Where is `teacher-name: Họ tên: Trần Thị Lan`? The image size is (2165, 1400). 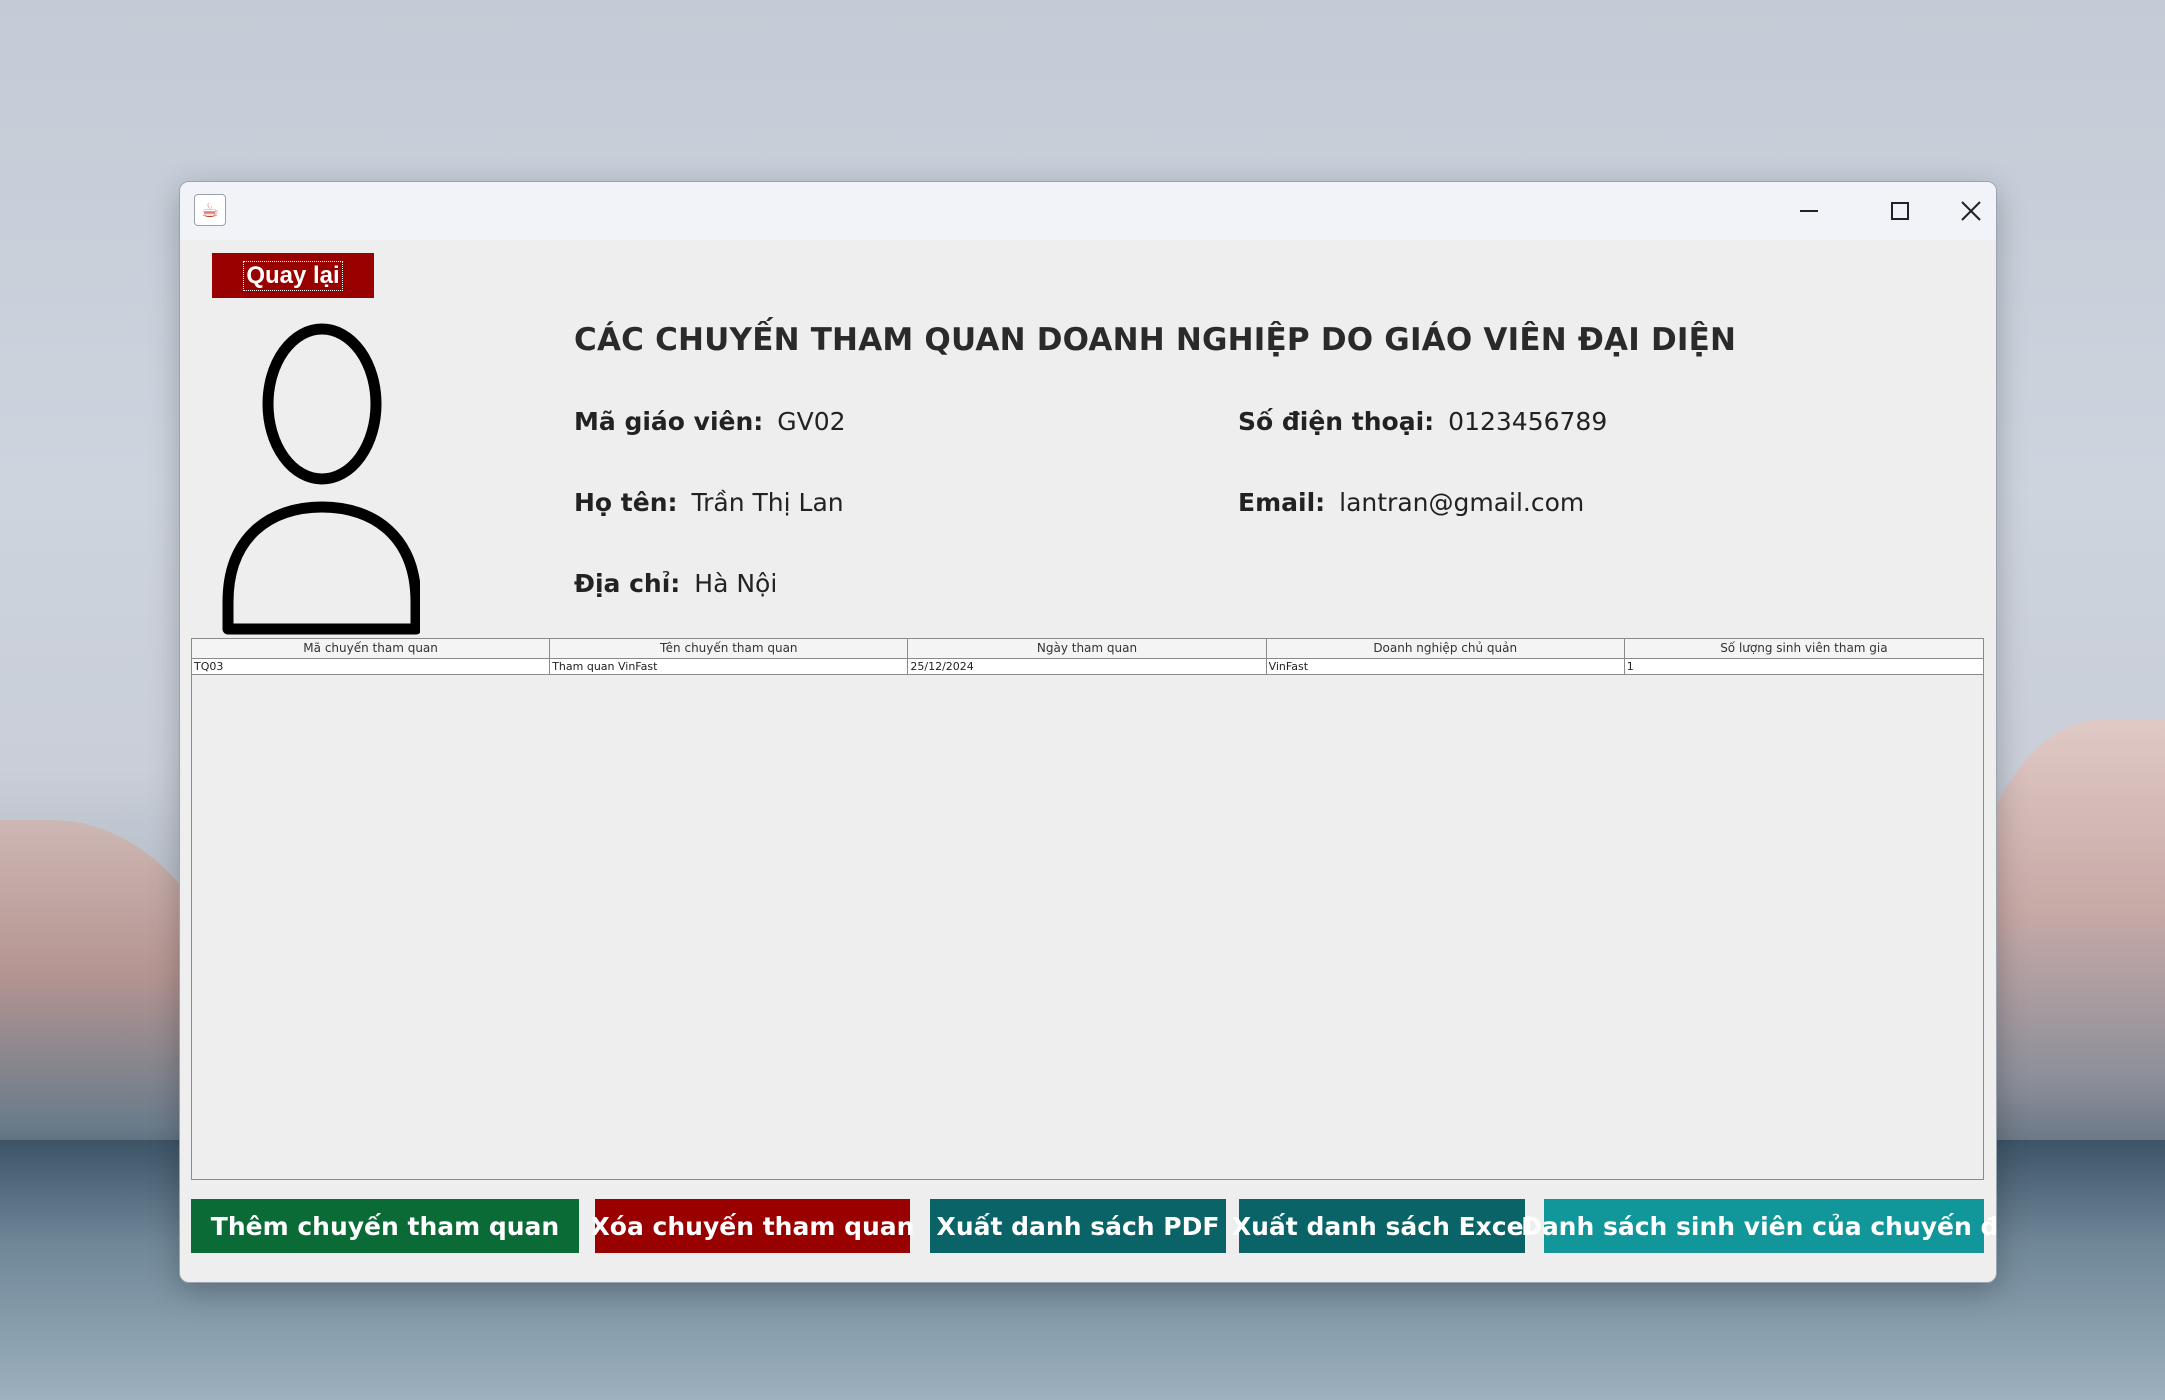
teacher-name: Họ tên: Trần Thị Lan is located at coordinates (709, 502).